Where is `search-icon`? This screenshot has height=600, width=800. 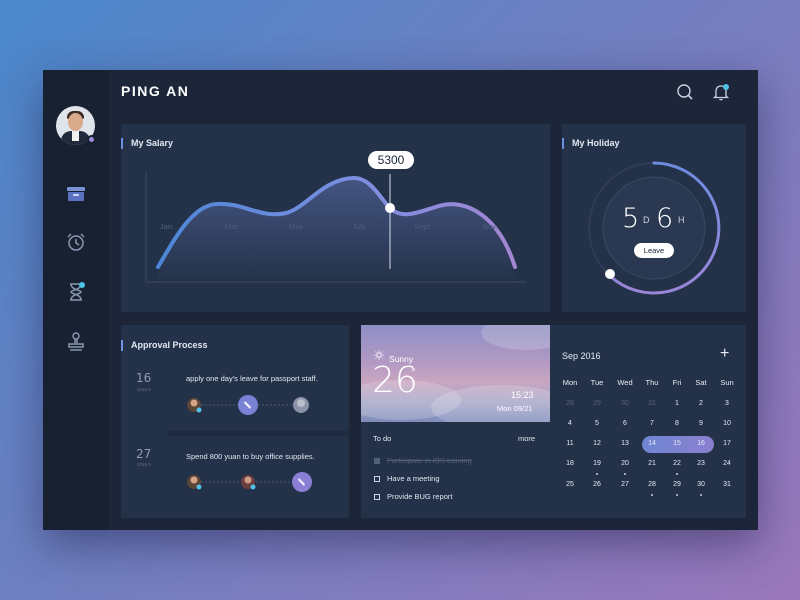
search-icon is located at coordinates (685, 92).